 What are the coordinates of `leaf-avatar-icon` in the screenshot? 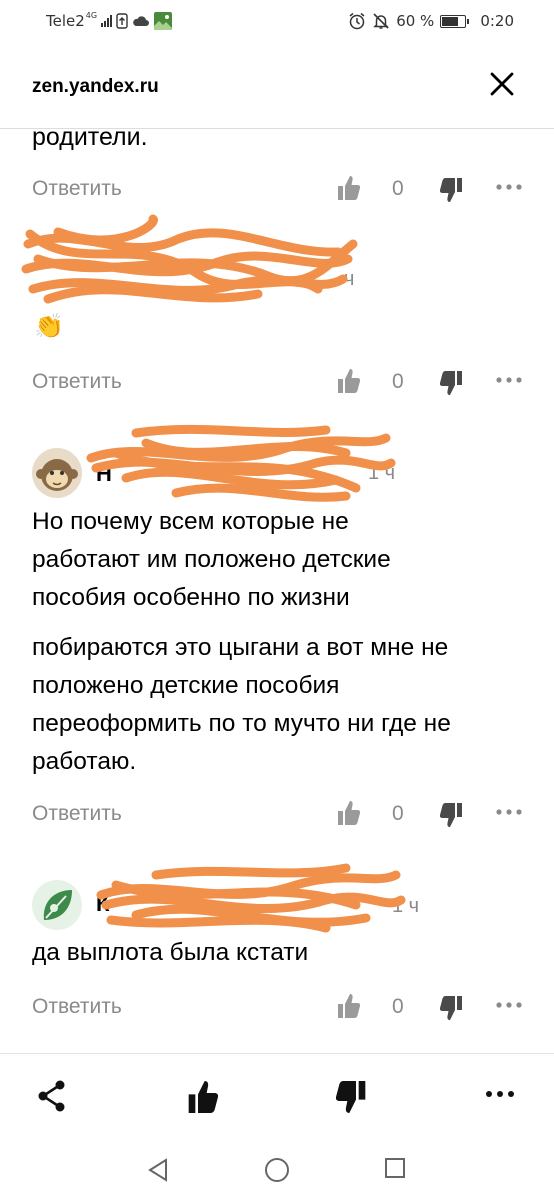 It's located at (57, 905).